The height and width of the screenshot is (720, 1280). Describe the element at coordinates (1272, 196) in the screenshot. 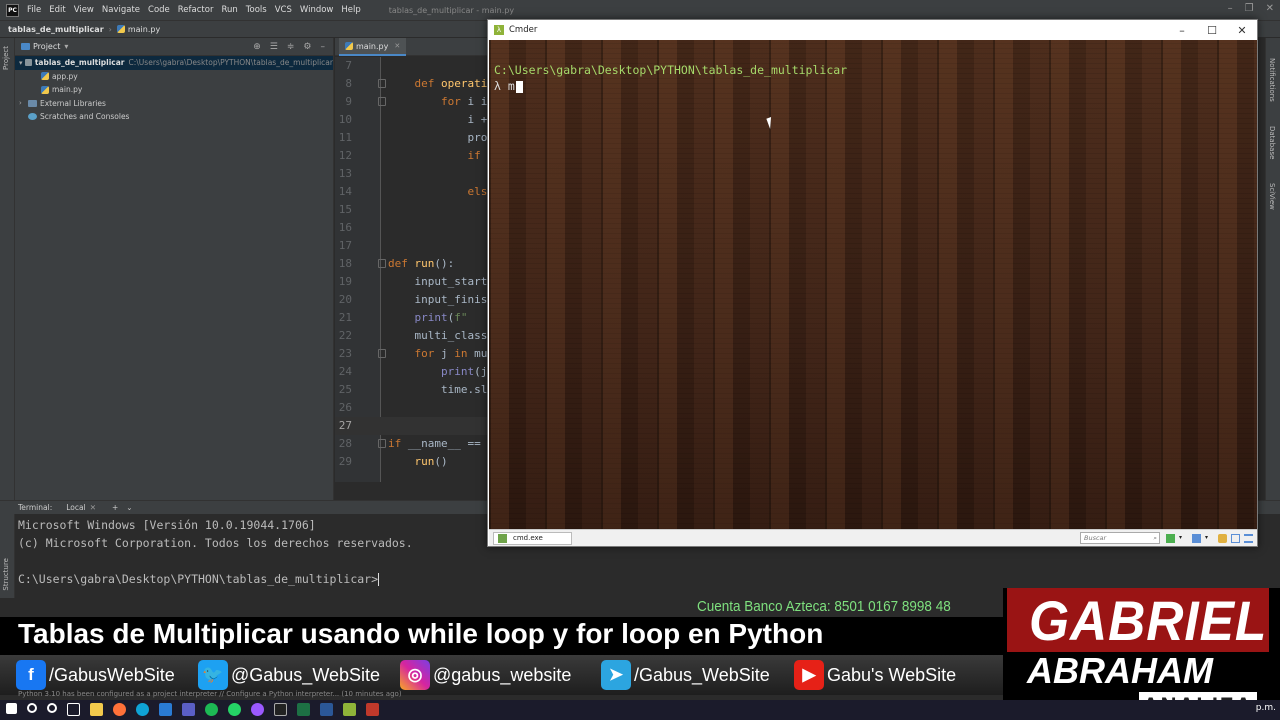

I see `sciview-tool-tab: SciView` at that location.